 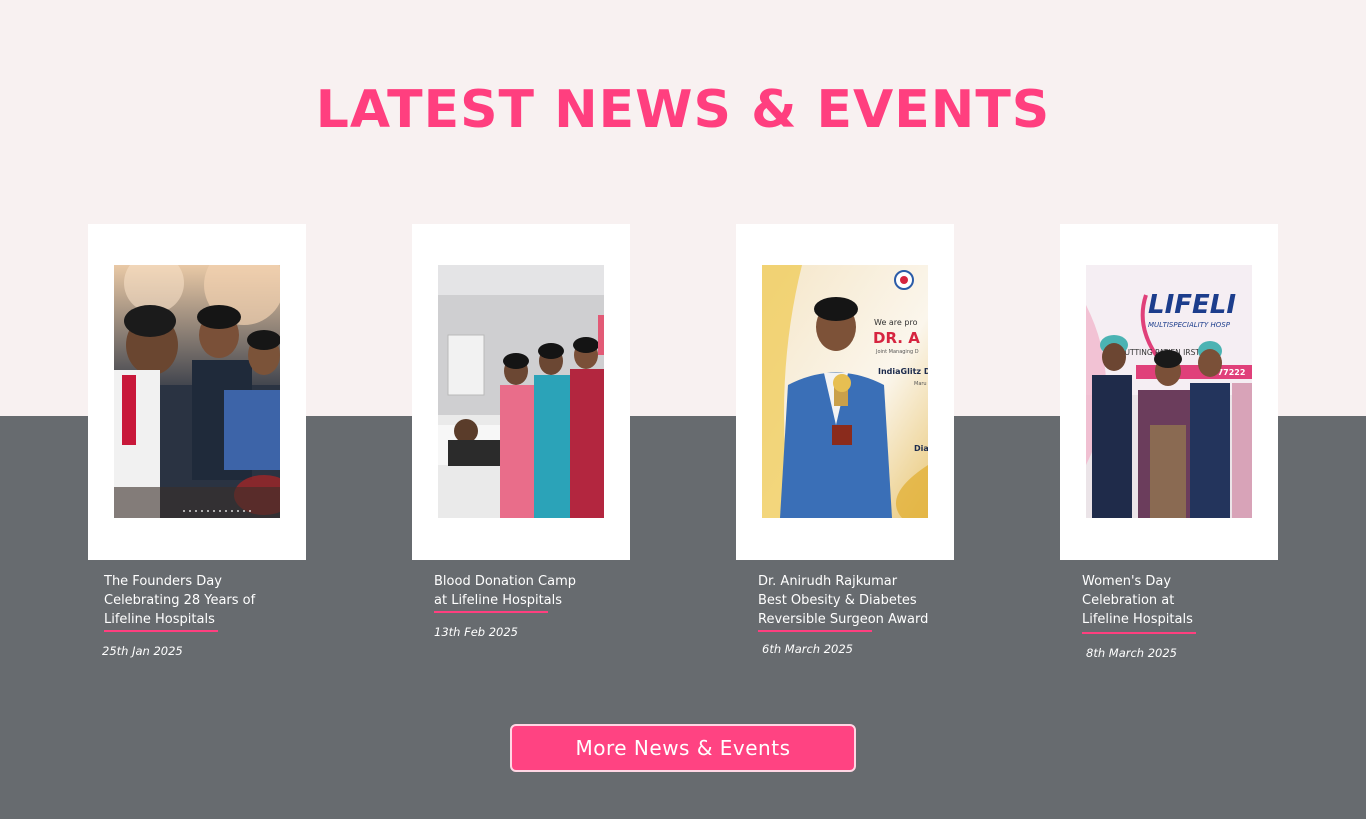 What do you see at coordinates (1192, 305) in the screenshot?
I see `banner-brand: LIFELI` at bounding box center [1192, 305].